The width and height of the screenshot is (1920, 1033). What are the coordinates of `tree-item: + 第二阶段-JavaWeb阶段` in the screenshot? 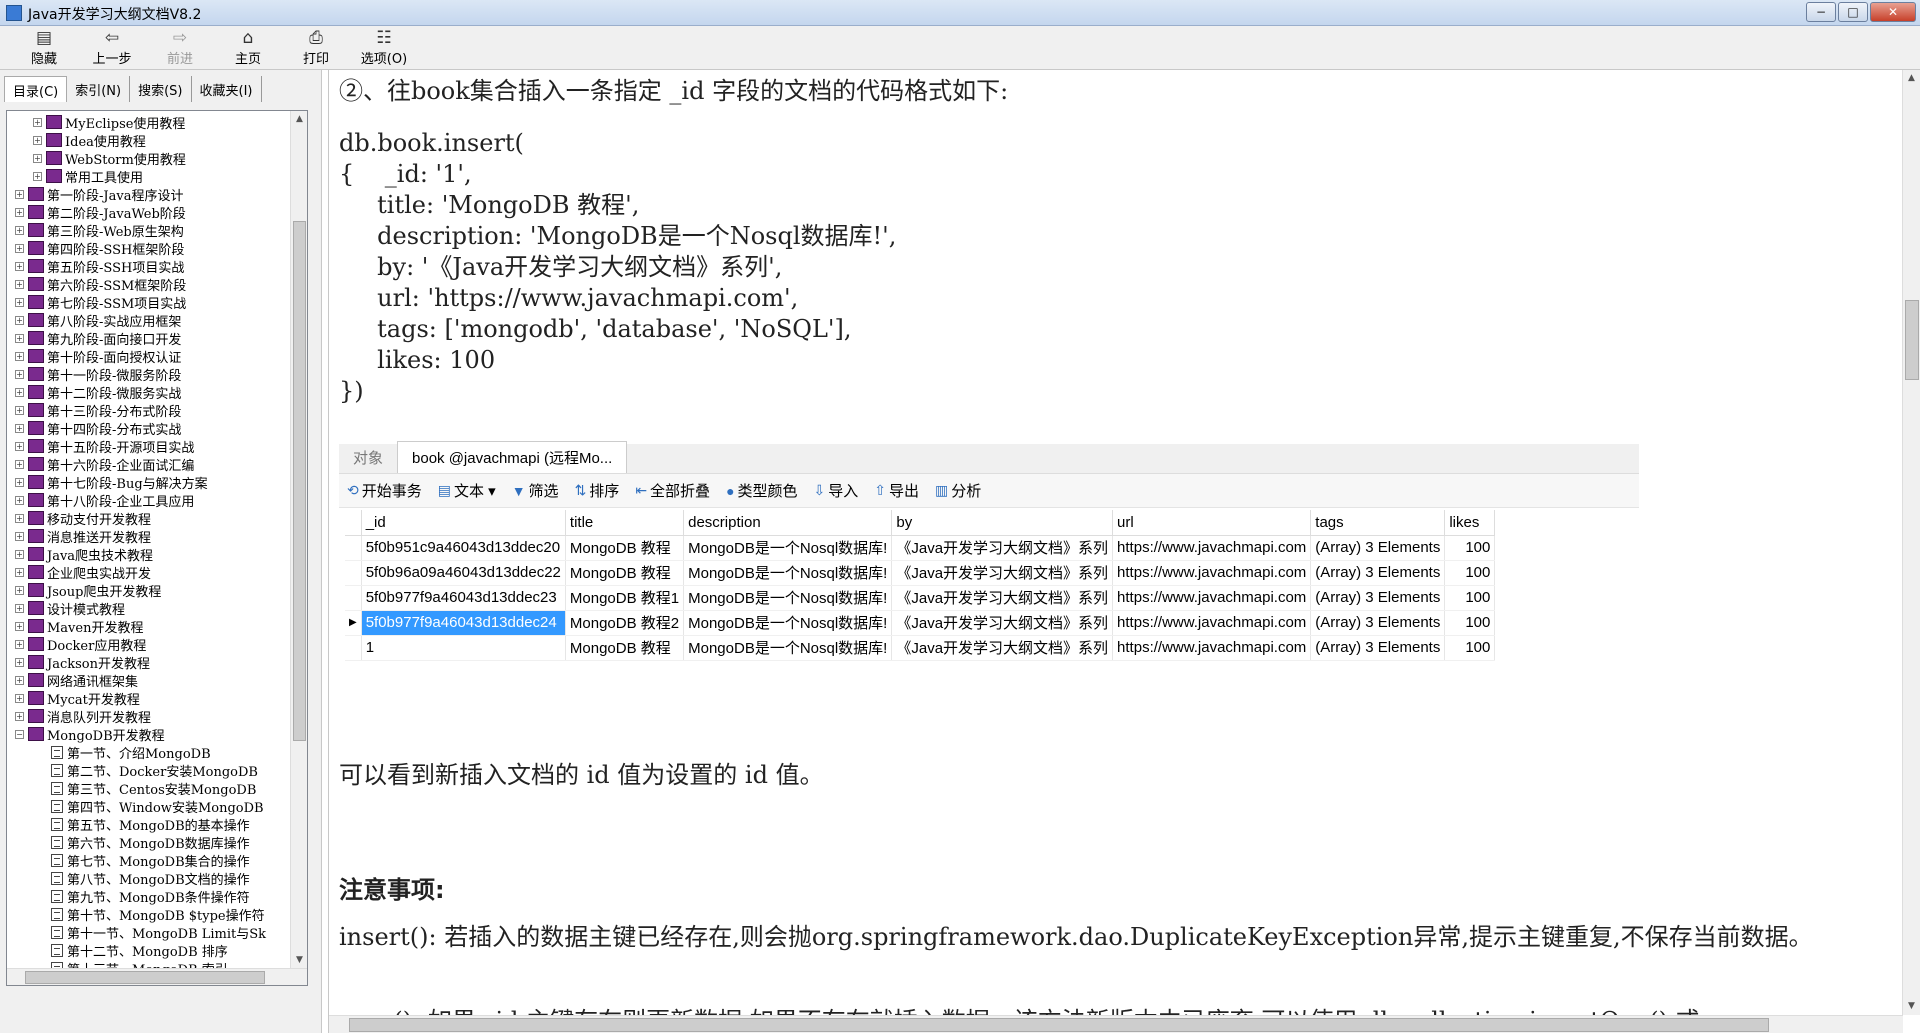 It's located at (147, 212).